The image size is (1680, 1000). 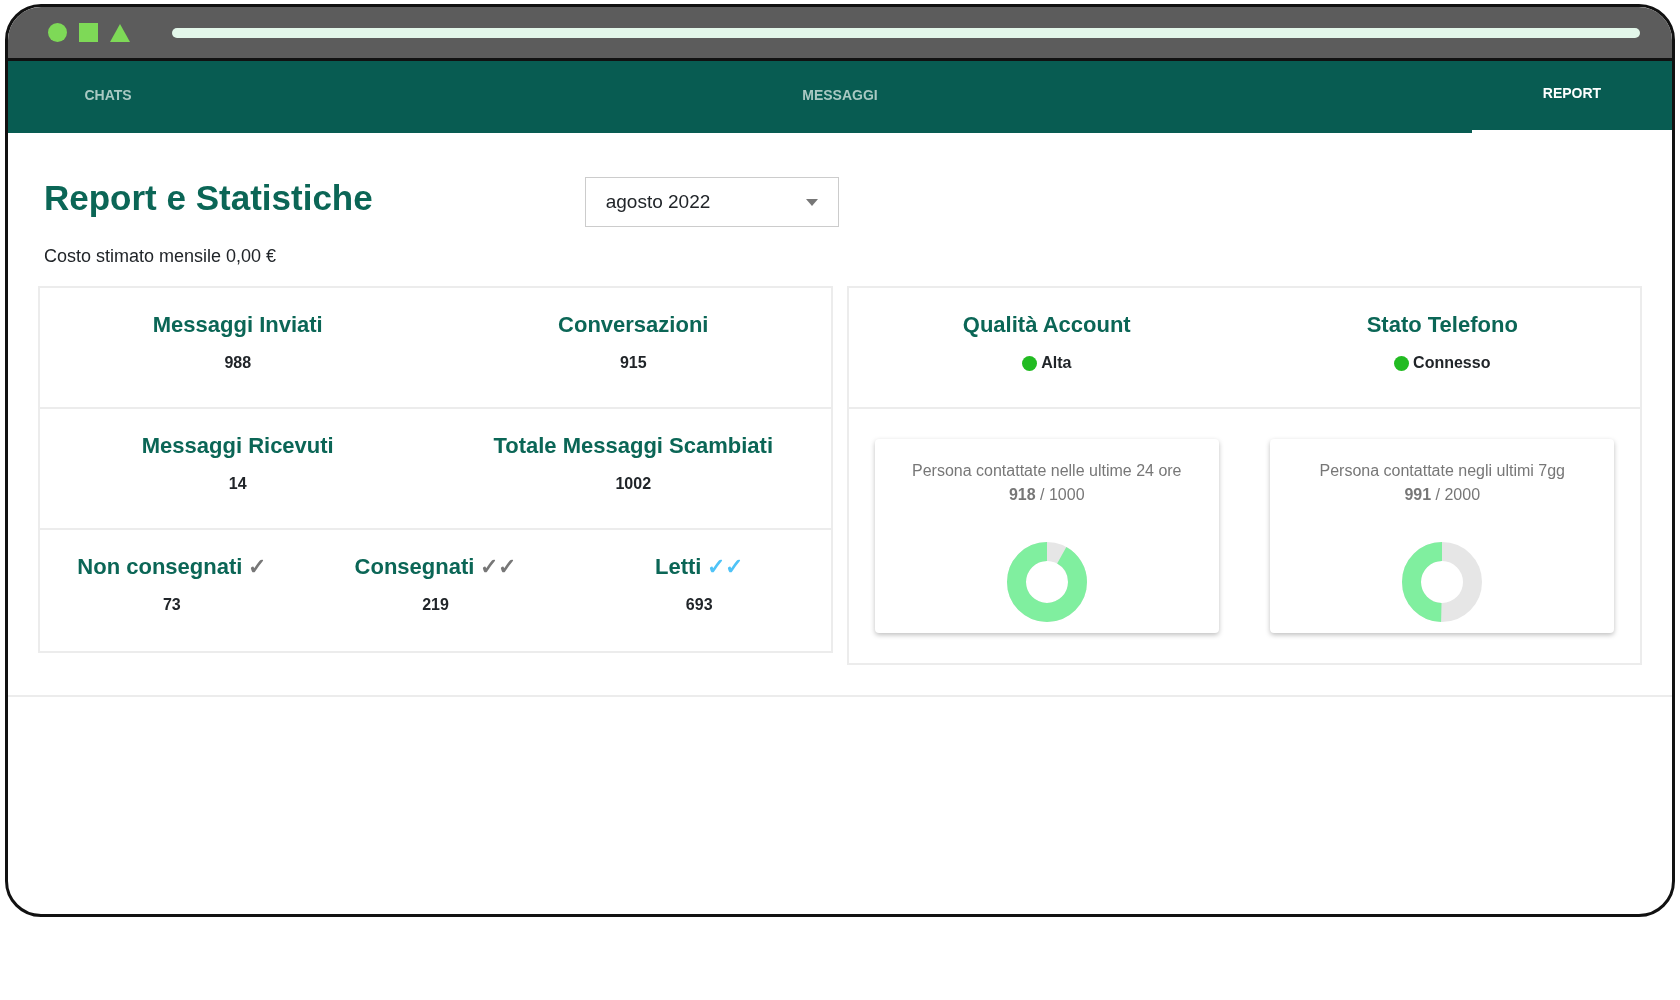 What do you see at coordinates (108, 97) in the screenshot?
I see `nav-tab: CHATS` at bounding box center [108, 97].